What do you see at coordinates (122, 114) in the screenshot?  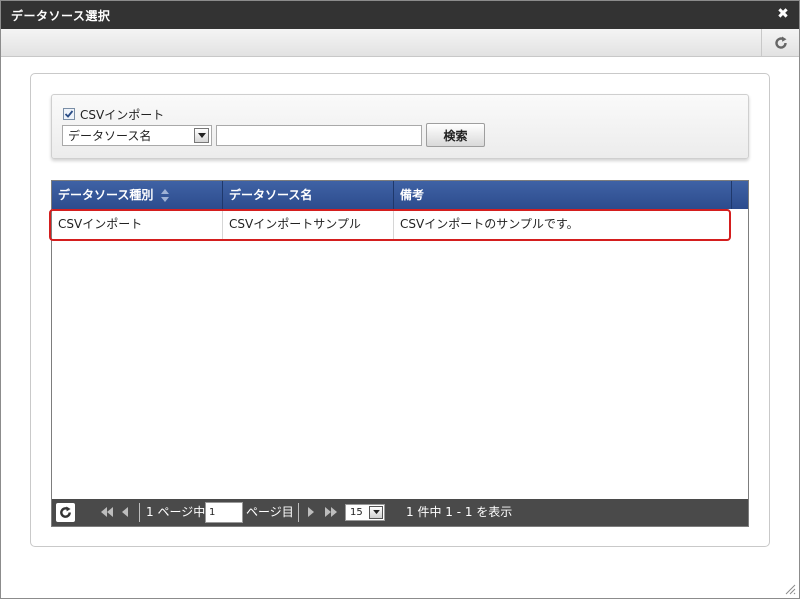 I see `csv-import-checkbox-label: CSVインポート` at bounding box center [122, 114].